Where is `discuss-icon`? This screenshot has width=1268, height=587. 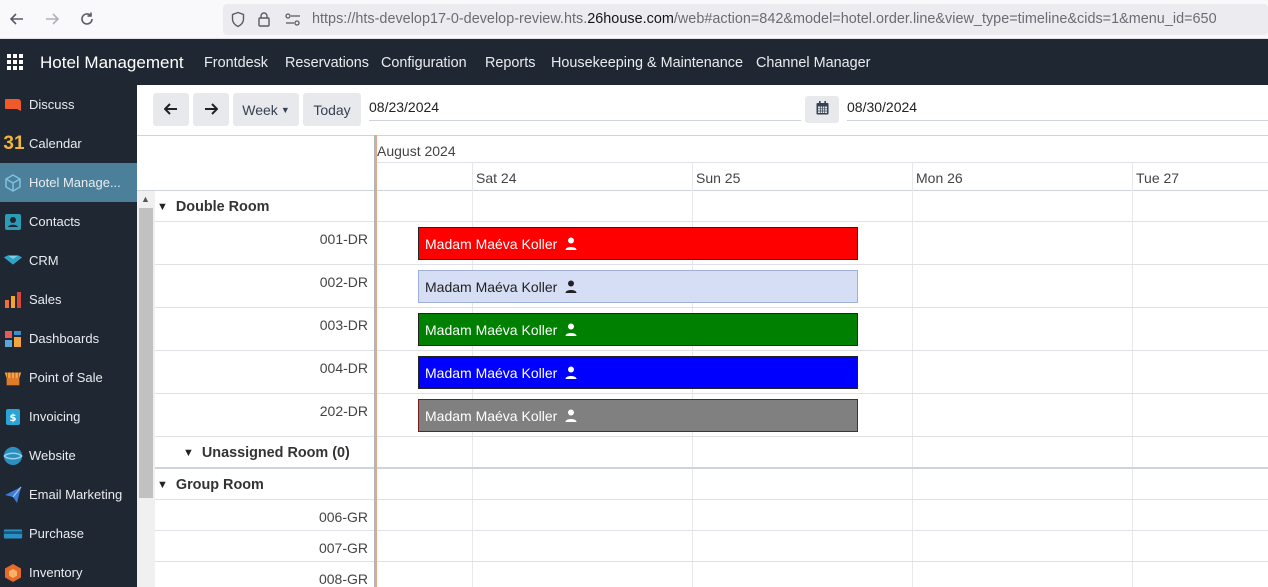
discuss-icon is located at coordinates (13, 105).